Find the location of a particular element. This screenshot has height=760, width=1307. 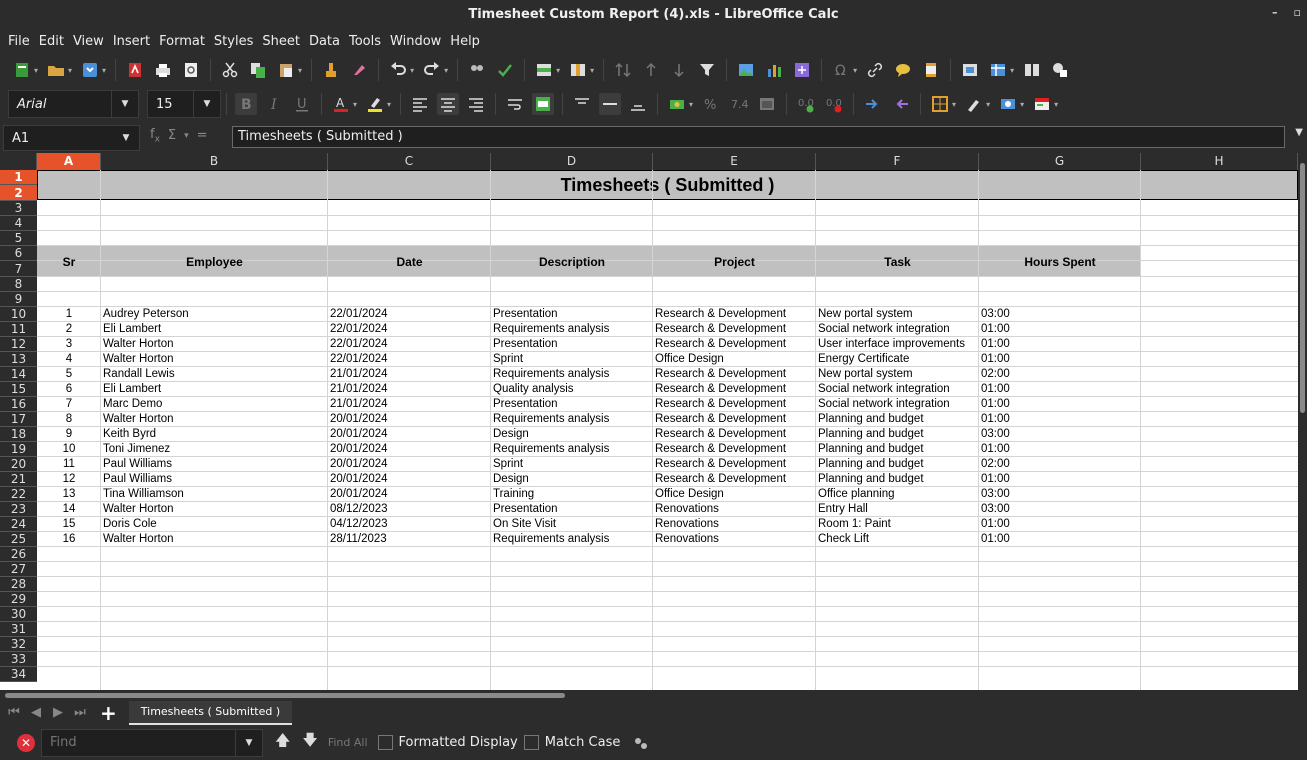

row-header-13: 13 is located at coordinates (18, 359).